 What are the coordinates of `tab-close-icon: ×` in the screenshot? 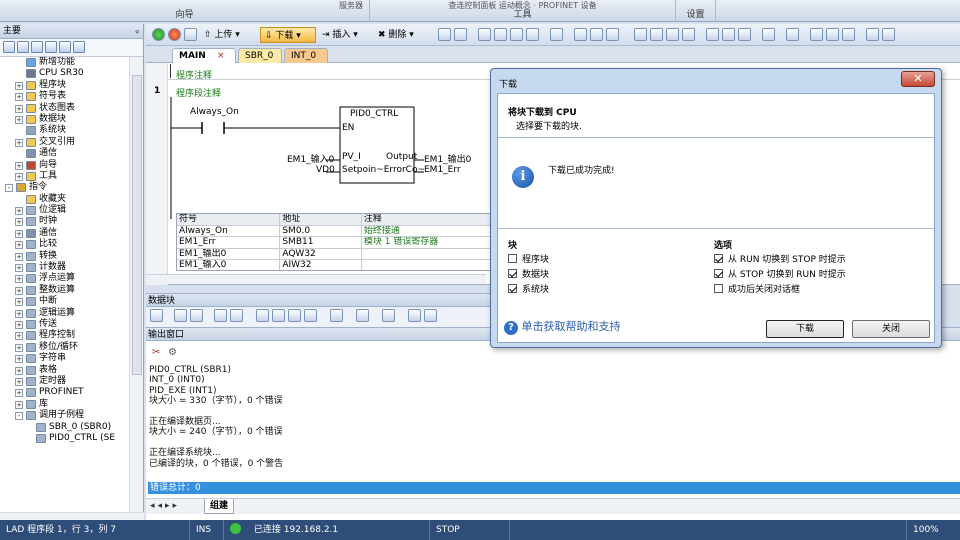 It's located at (221, 56).